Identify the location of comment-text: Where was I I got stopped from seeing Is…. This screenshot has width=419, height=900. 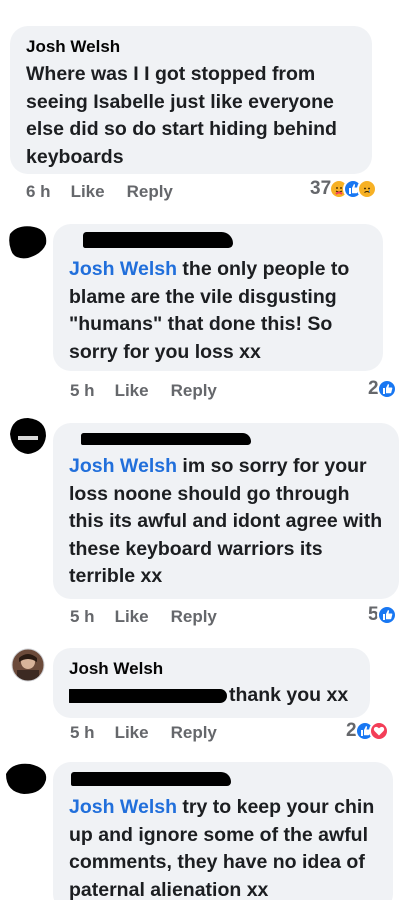
(181, 115).